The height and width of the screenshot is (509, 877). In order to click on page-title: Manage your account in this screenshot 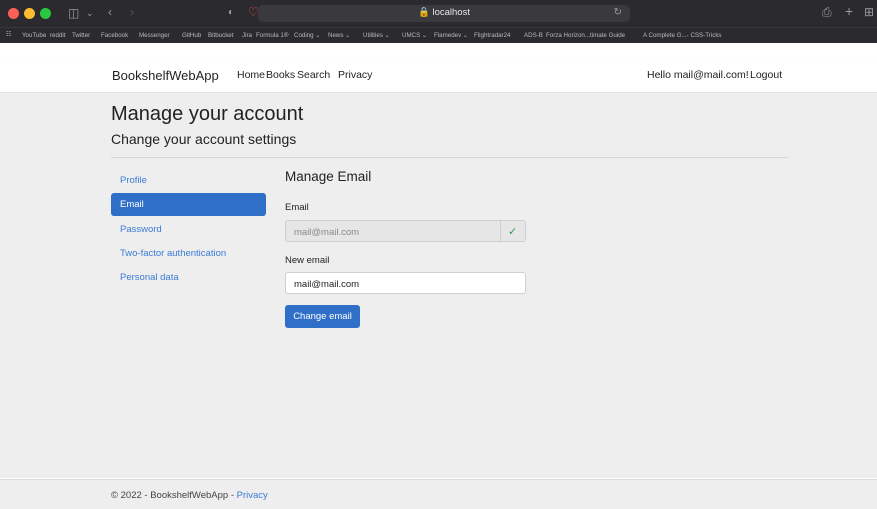, I will do `click(207, 114)`.